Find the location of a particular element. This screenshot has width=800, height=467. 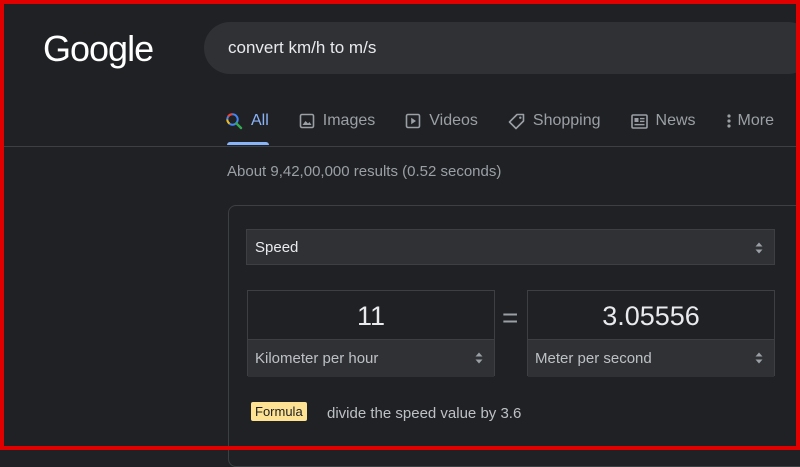

from-unit-label: Kilometer per hour is located at coordinates (317, 358).